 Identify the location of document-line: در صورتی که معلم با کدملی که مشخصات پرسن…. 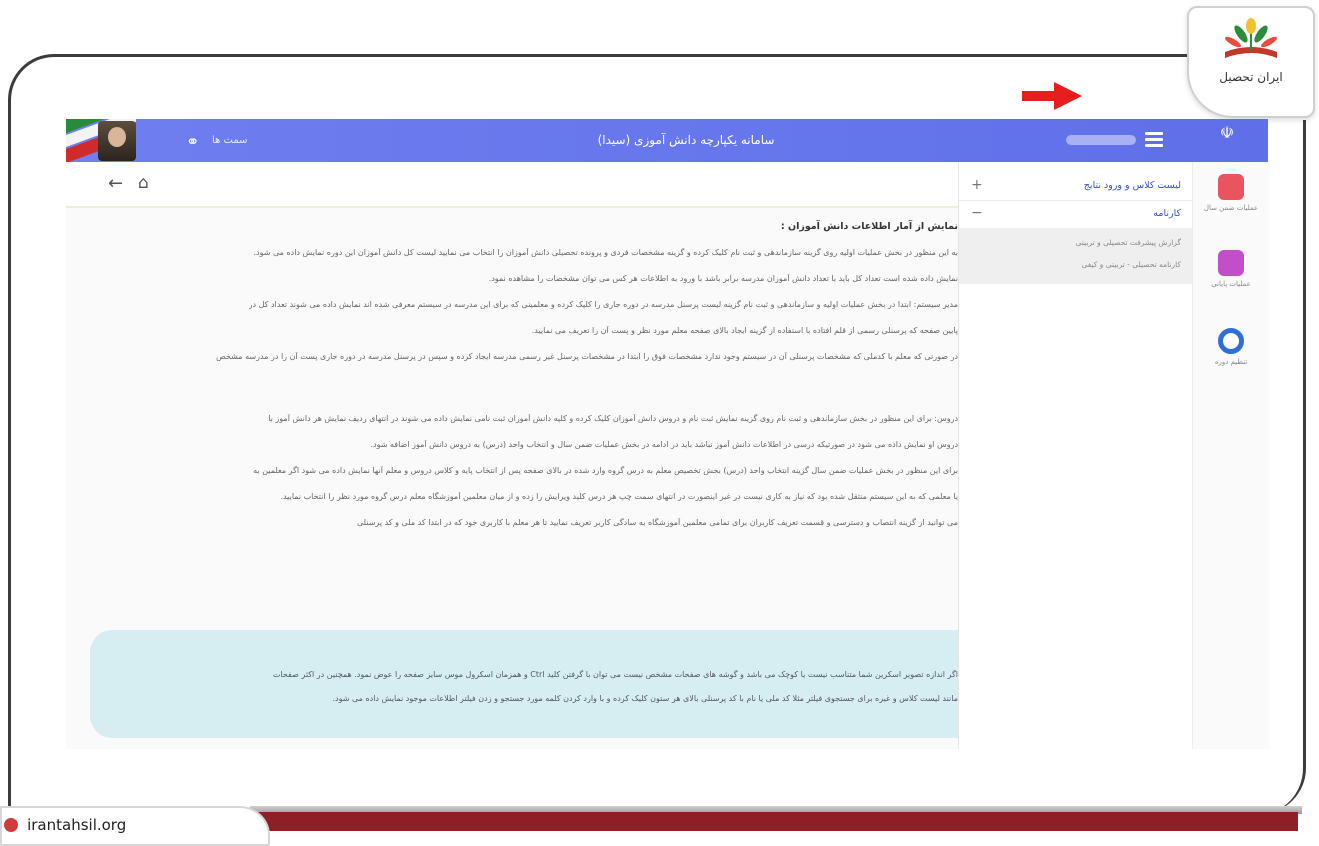
(587, 356).